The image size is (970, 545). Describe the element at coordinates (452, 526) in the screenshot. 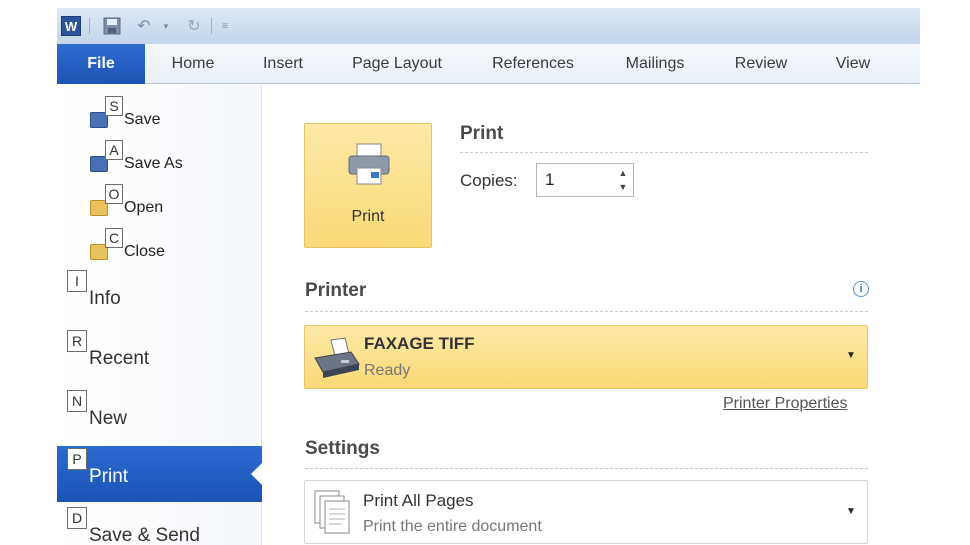

I see `print-pages-description: Print the entire document` at that location.